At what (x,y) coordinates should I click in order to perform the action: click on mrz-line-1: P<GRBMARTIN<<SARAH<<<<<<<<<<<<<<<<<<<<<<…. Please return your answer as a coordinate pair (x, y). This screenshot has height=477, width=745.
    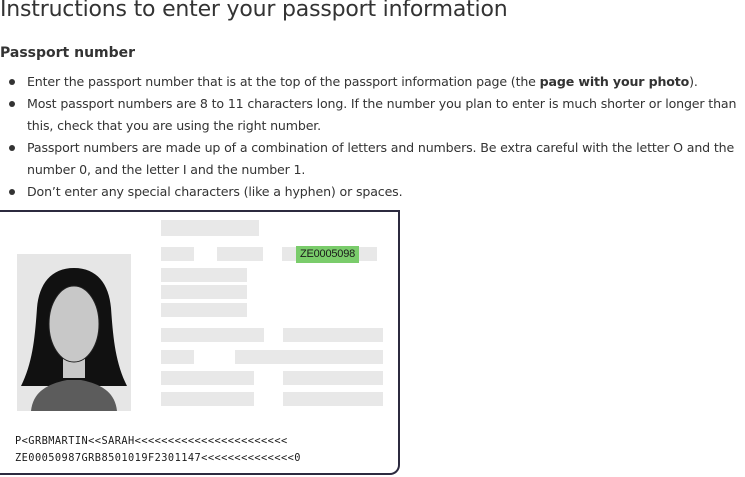
    Looking at the image, I should click on (151, 441).